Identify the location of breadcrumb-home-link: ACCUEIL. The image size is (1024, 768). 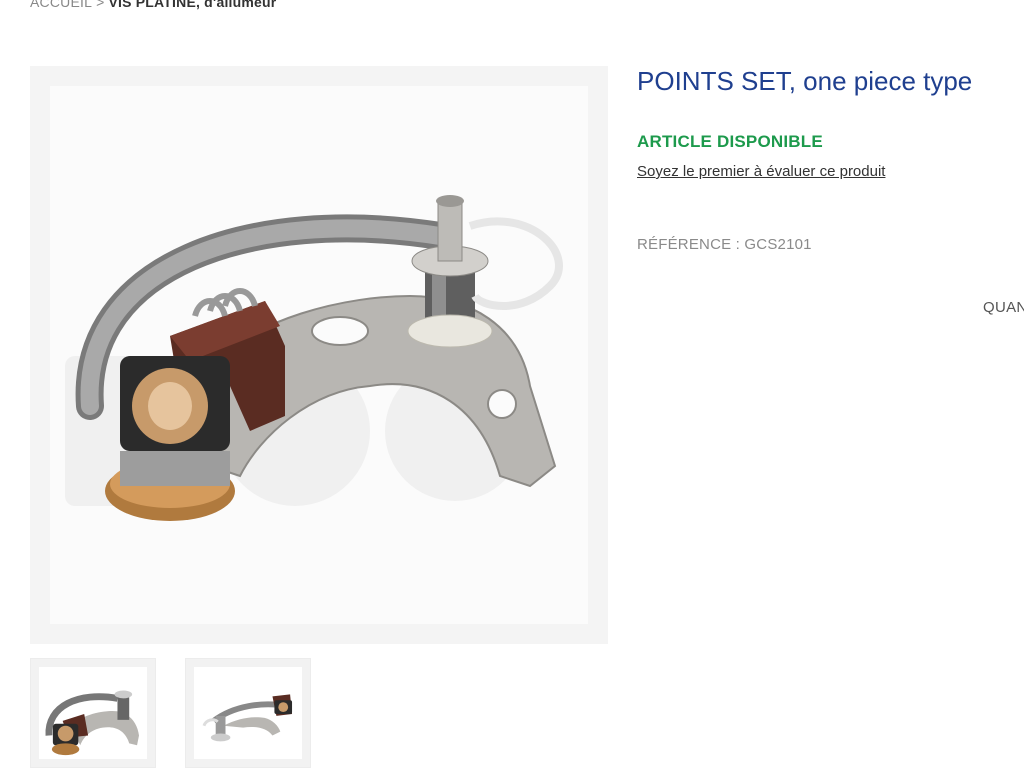
(61, 5).